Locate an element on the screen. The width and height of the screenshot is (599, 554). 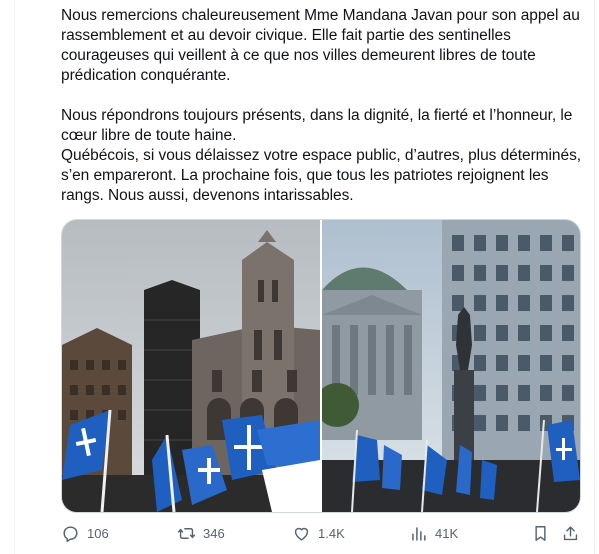
tweet-actions: 106 346 1.4K 41K is located at coordinates (299, 534).